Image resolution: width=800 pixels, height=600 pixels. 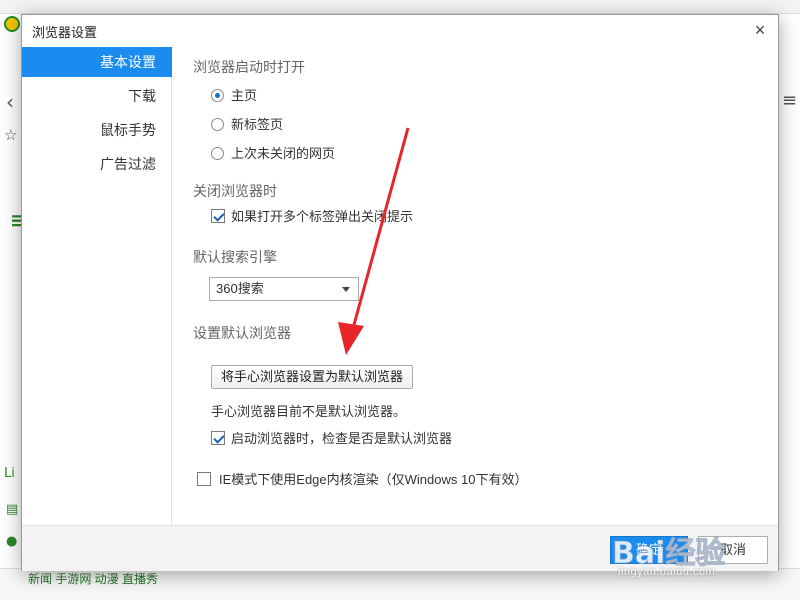 What do you see at coordinates (204, 479) in the screenshot?
I see `checkbox` at bounding box center [204, 479].